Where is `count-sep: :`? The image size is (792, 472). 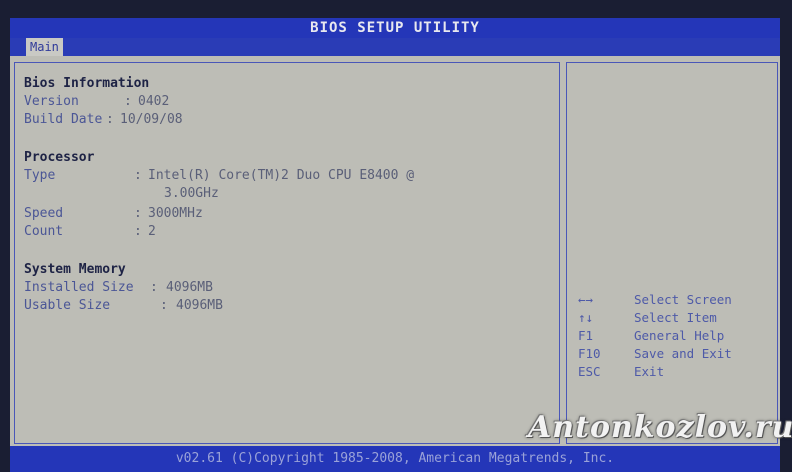 count-sep: : is located at coordinates (138, 231).